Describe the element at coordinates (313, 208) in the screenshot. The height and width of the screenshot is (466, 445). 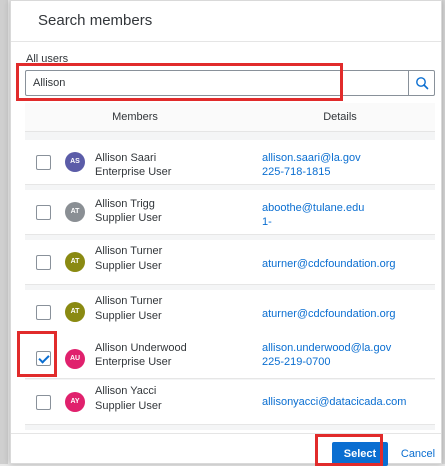
I see `member-email-link: aboothe@tulane.edu` at that location.